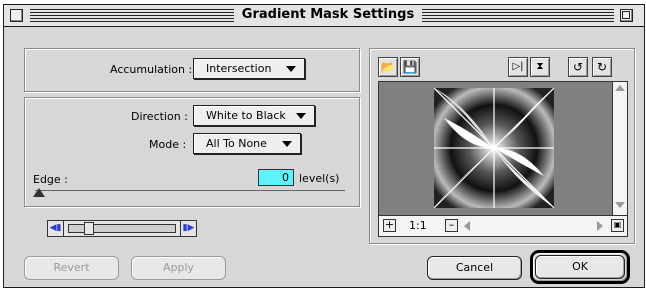 The width and height of the screenshot is (646, 291). I want to click on mode-popup: All To None, so click(247, 143).